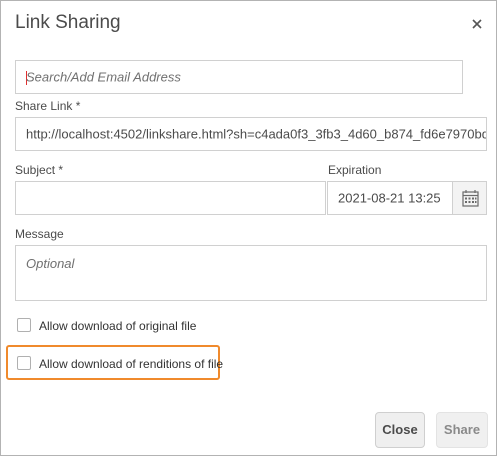 This screenshot has width=498, height=457. Describe the element at coordinates (355, 170) in the screenshot. I see `expiration-label: Expiration` at that location.